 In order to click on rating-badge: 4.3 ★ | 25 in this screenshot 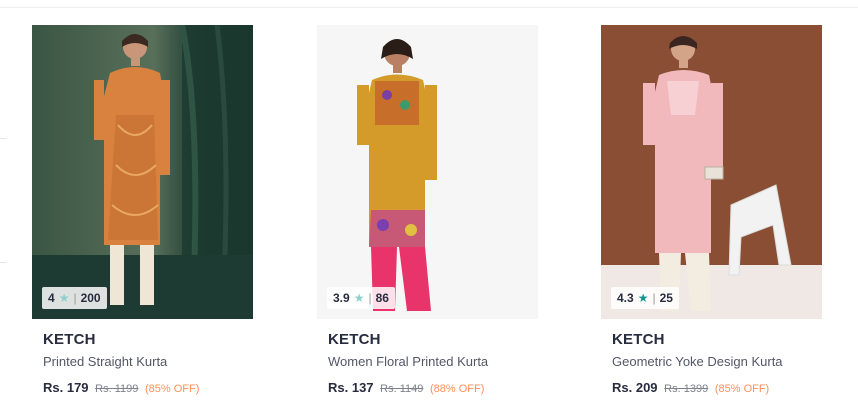, I will do `click(645, 298)`.